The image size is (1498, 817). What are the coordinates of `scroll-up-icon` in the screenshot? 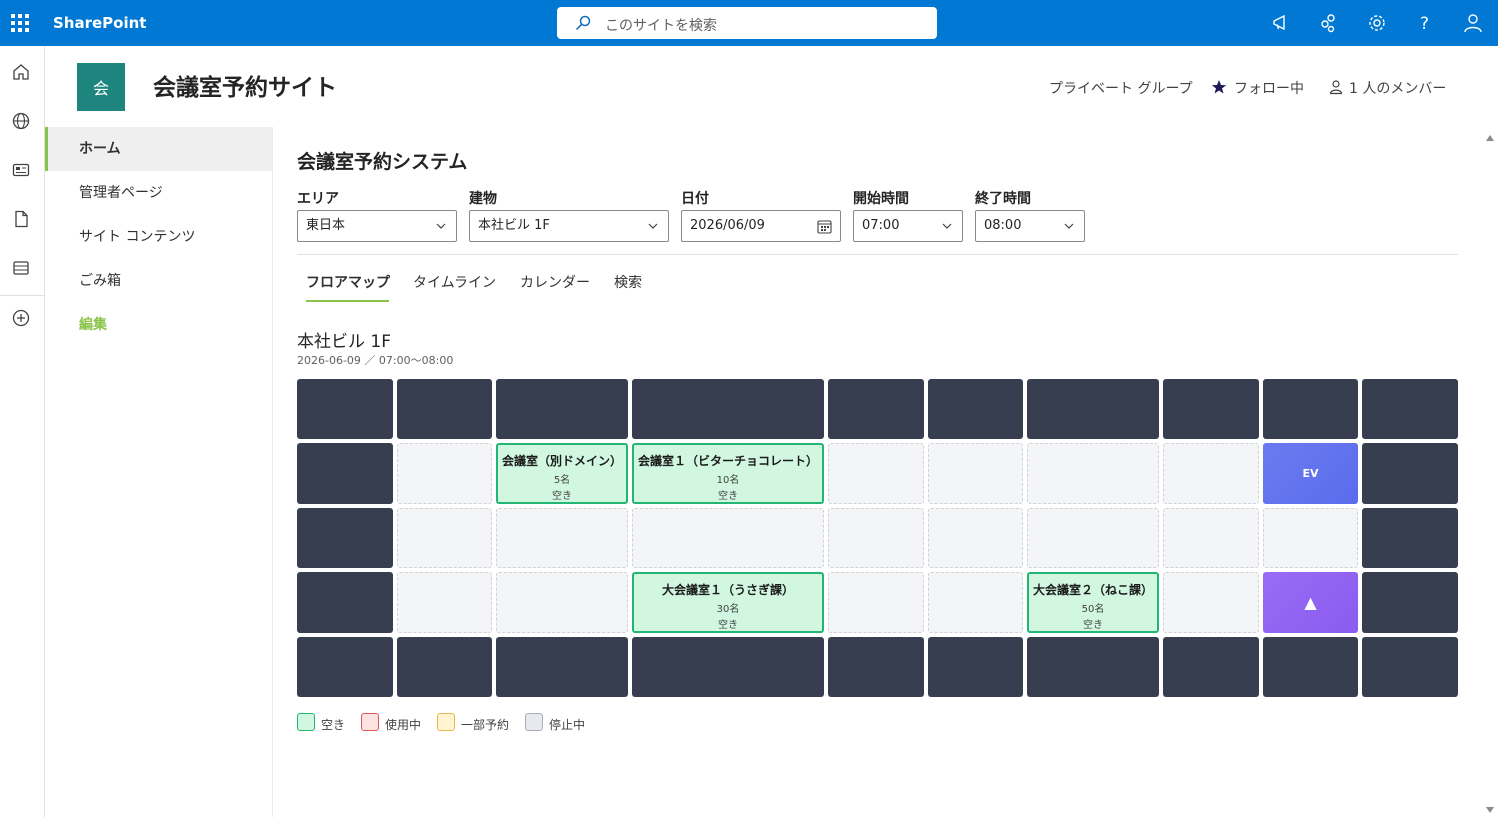 It's located at (1490, 138).